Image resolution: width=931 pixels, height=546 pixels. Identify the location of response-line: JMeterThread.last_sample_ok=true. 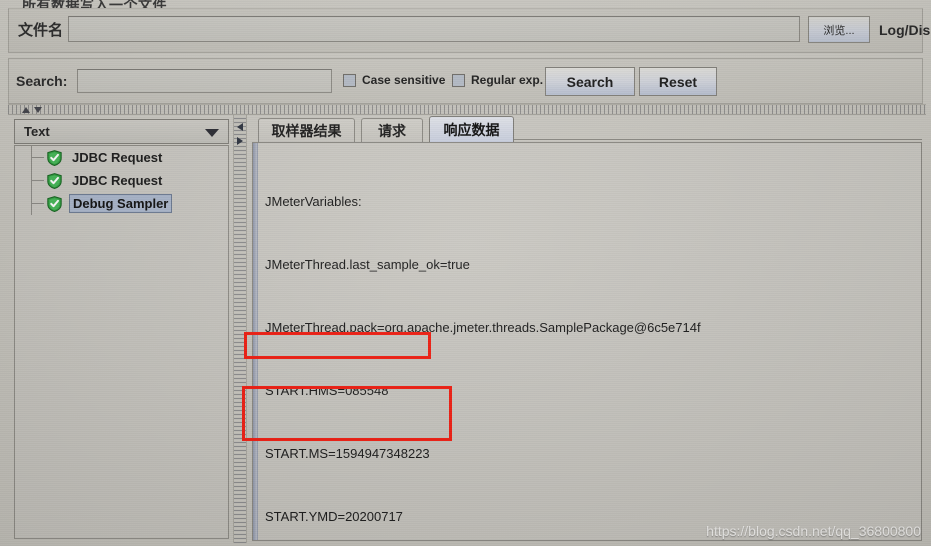
(367, 264).